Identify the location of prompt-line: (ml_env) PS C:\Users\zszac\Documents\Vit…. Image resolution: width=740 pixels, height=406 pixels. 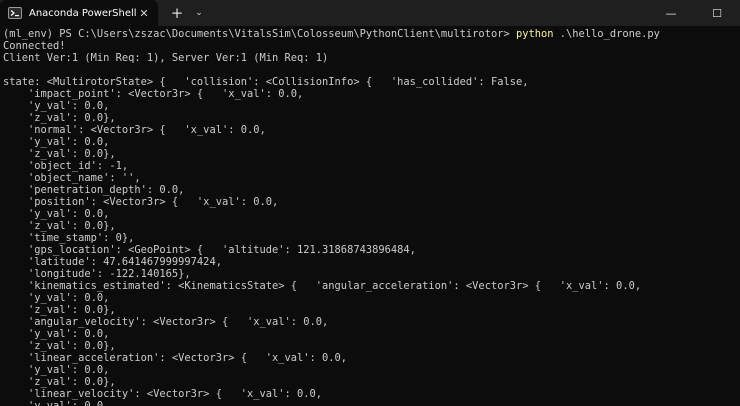
(371, 34).